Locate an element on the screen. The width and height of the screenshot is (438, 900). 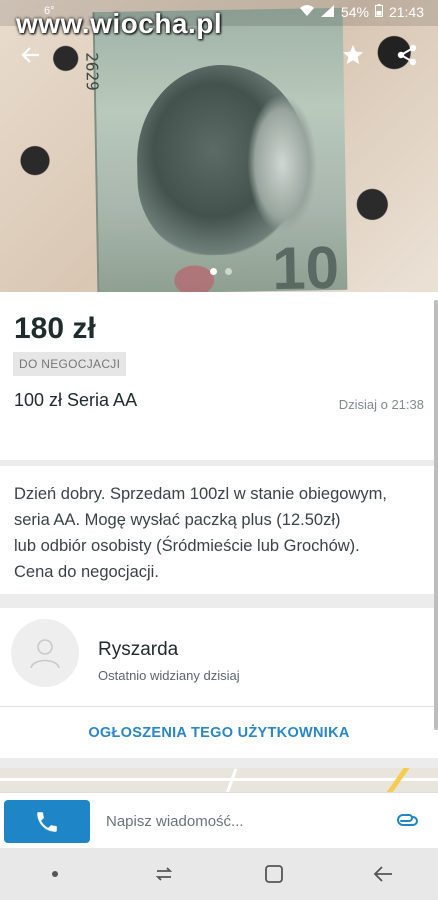
divider is located at coordinates (219, 706).